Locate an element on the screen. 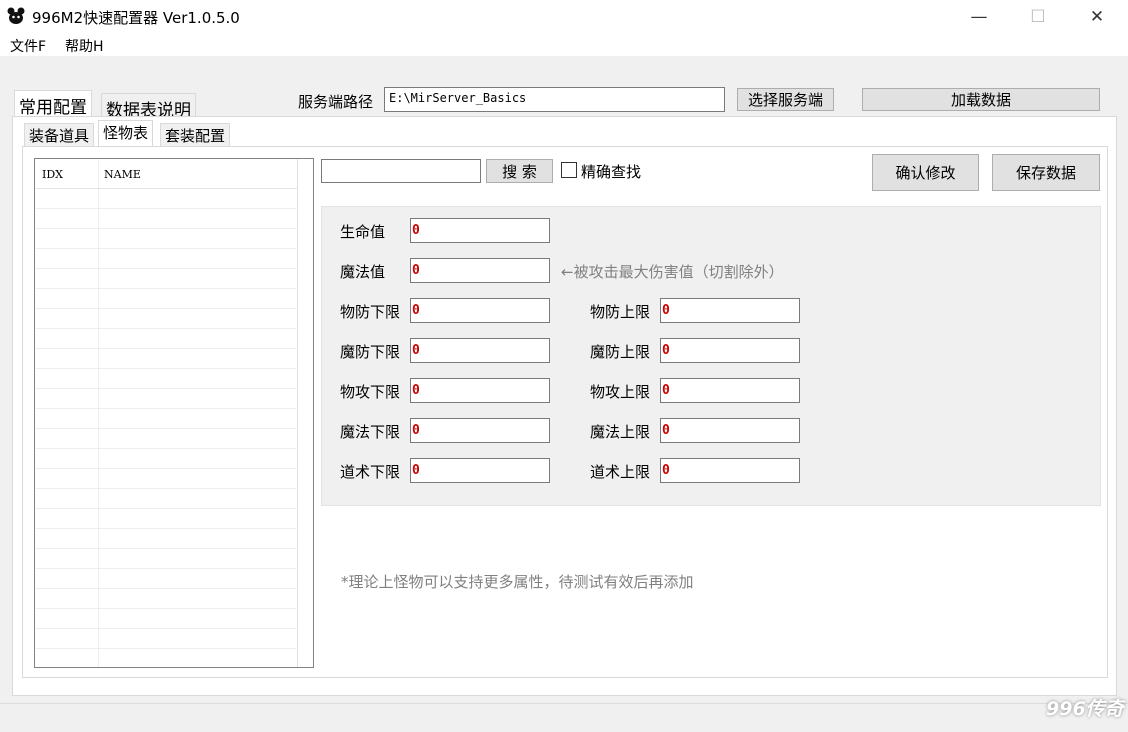 This screenshot has height=732, width=1128. tab-common-config: 常用配置 is located at coordinates (53, 104).